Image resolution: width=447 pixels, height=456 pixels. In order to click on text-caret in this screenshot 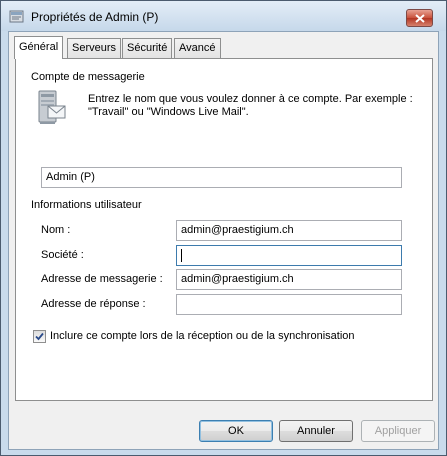, I will do `click(181, 255)`.